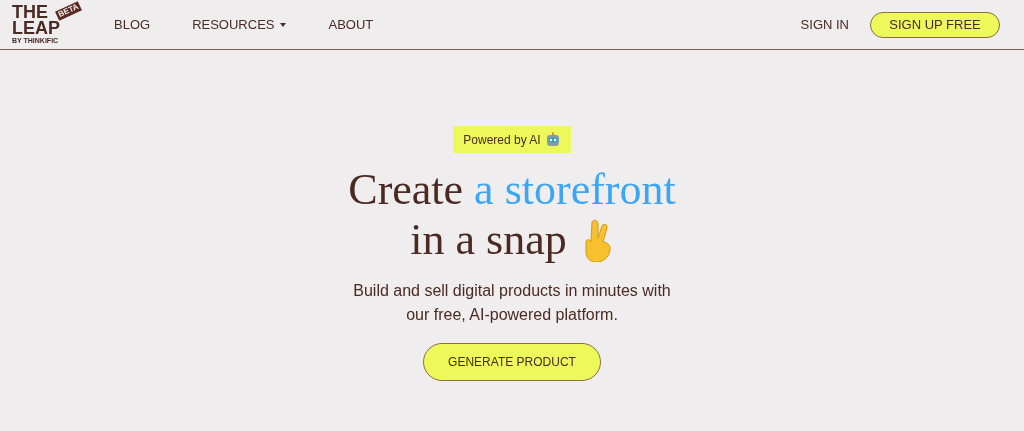 The height and width of the screenshot is (431, 1024). I want to click on logo-text: LEAP, so click(36, 28).